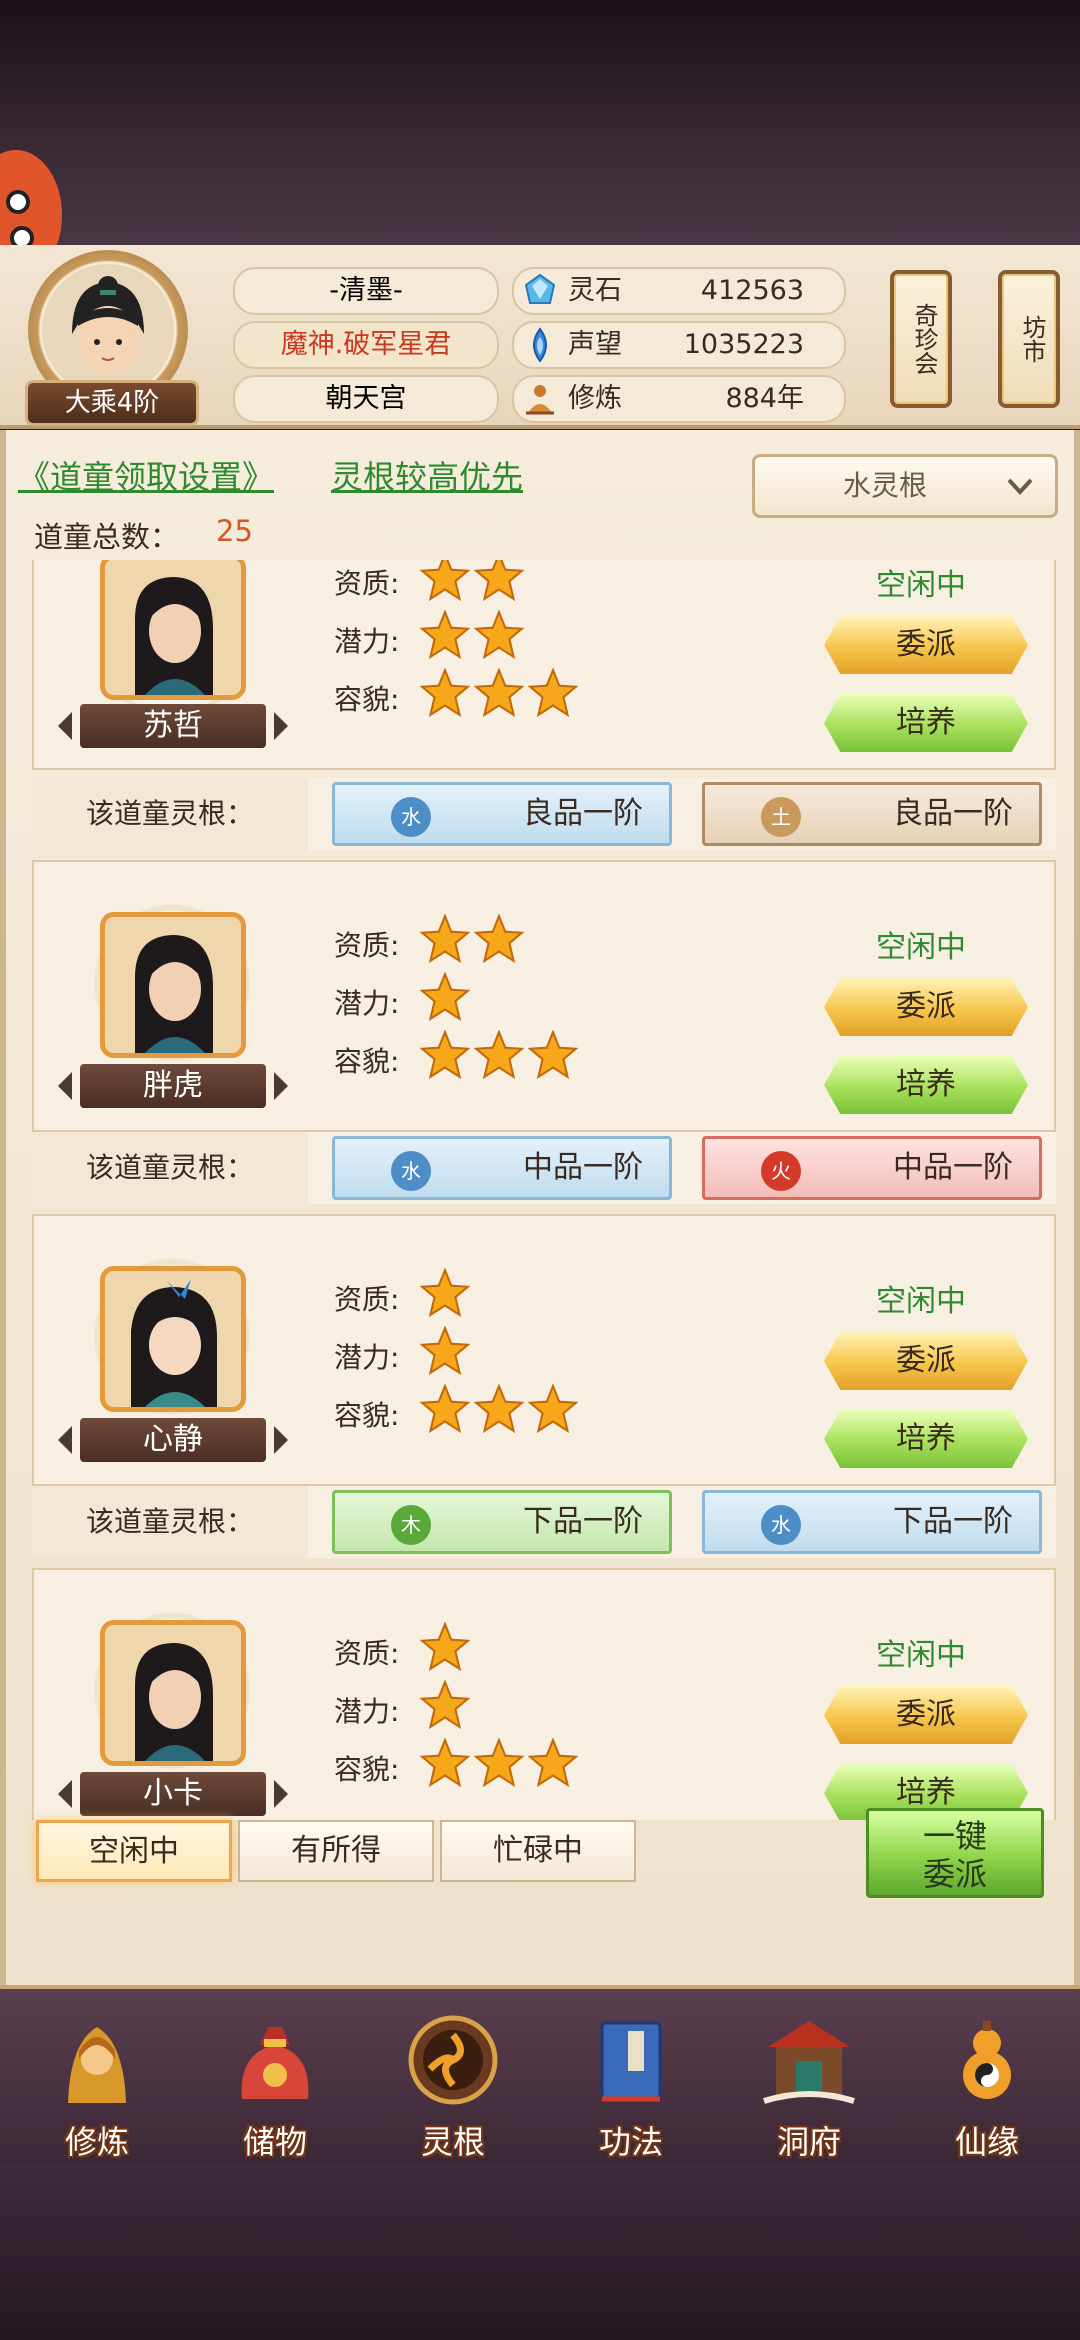  What do you see at coordinates (112, 403) in the screenshot?
I see `realm-badge: 大乘4阶` at bounding box center [112, 403].